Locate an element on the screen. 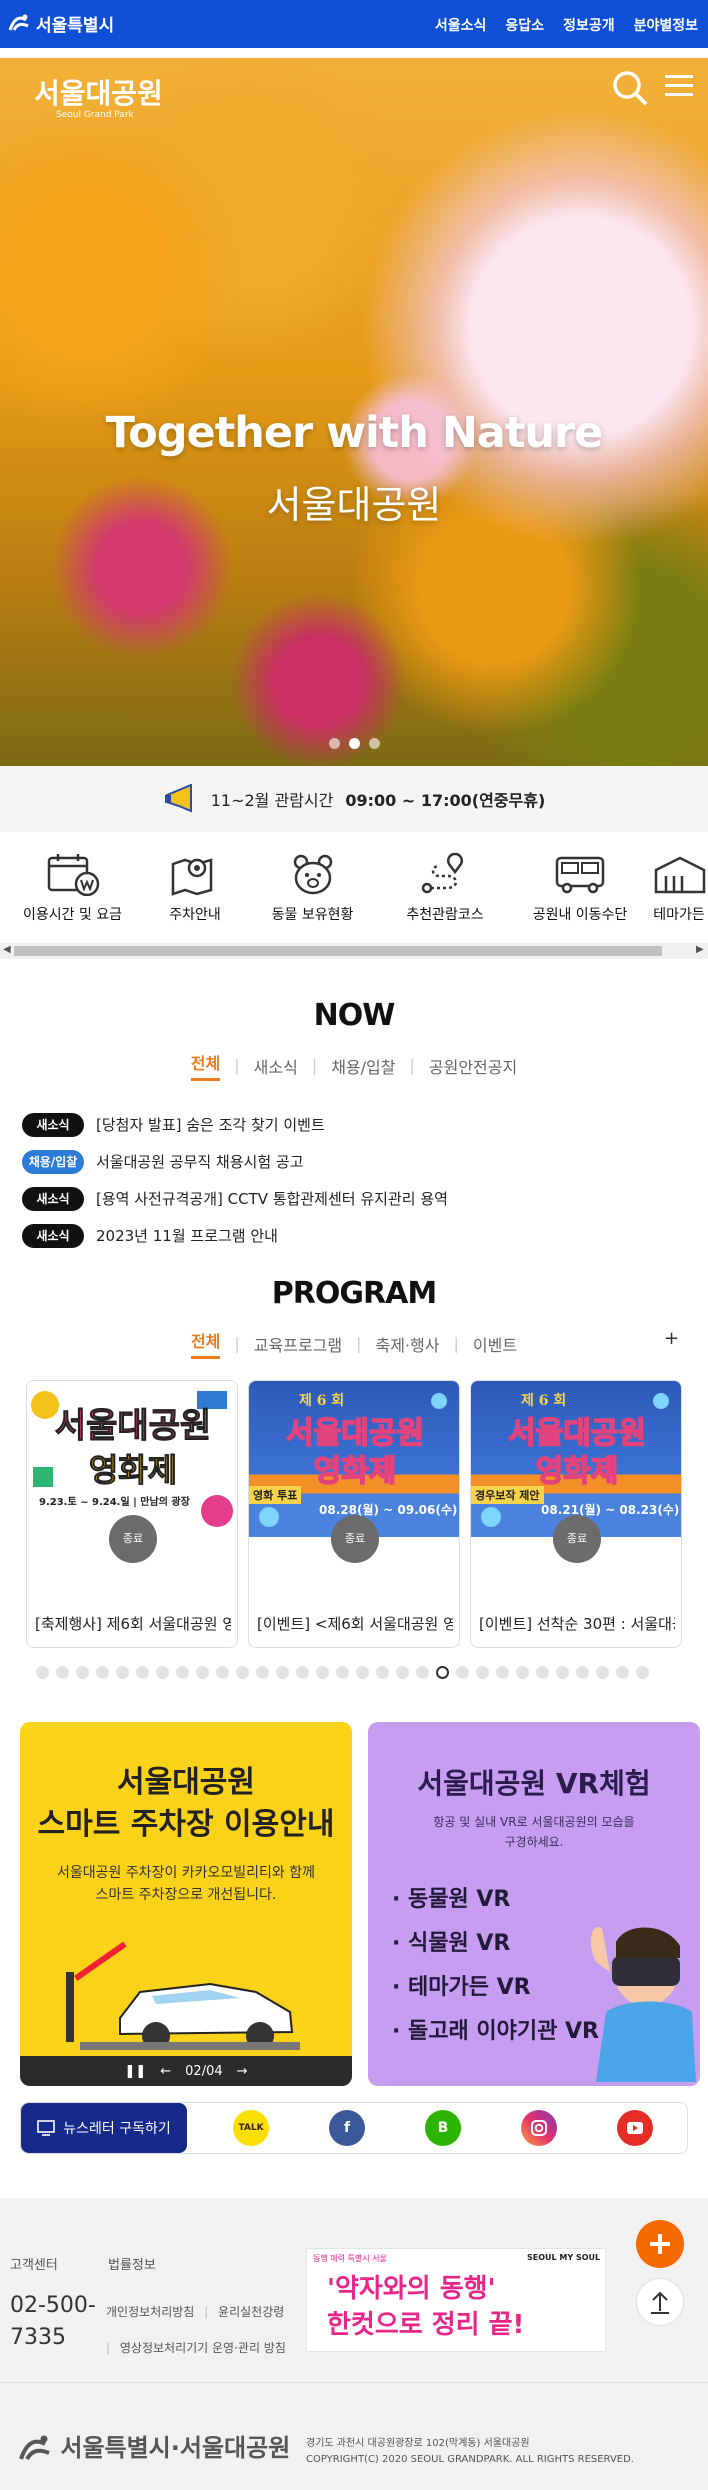 Image resolution: width=708 pixels, height=2490 pixels. privacy-policy-link: 개인정보처리방침 is located at coordinates (150, 2312).